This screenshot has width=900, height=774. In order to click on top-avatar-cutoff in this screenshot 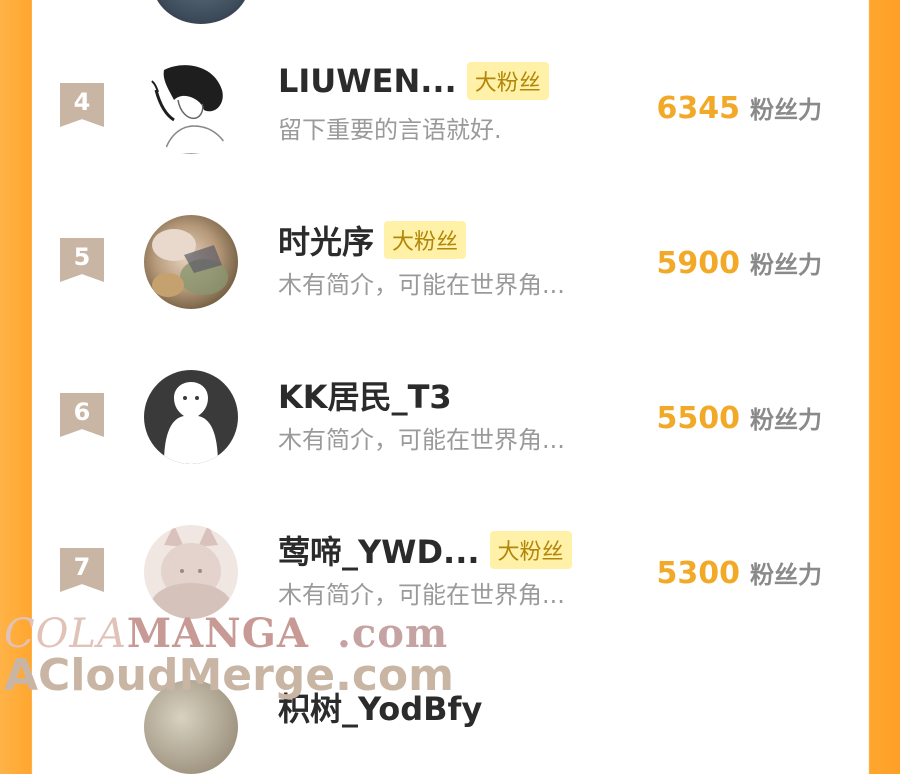, I will do `click(201, 12)`.